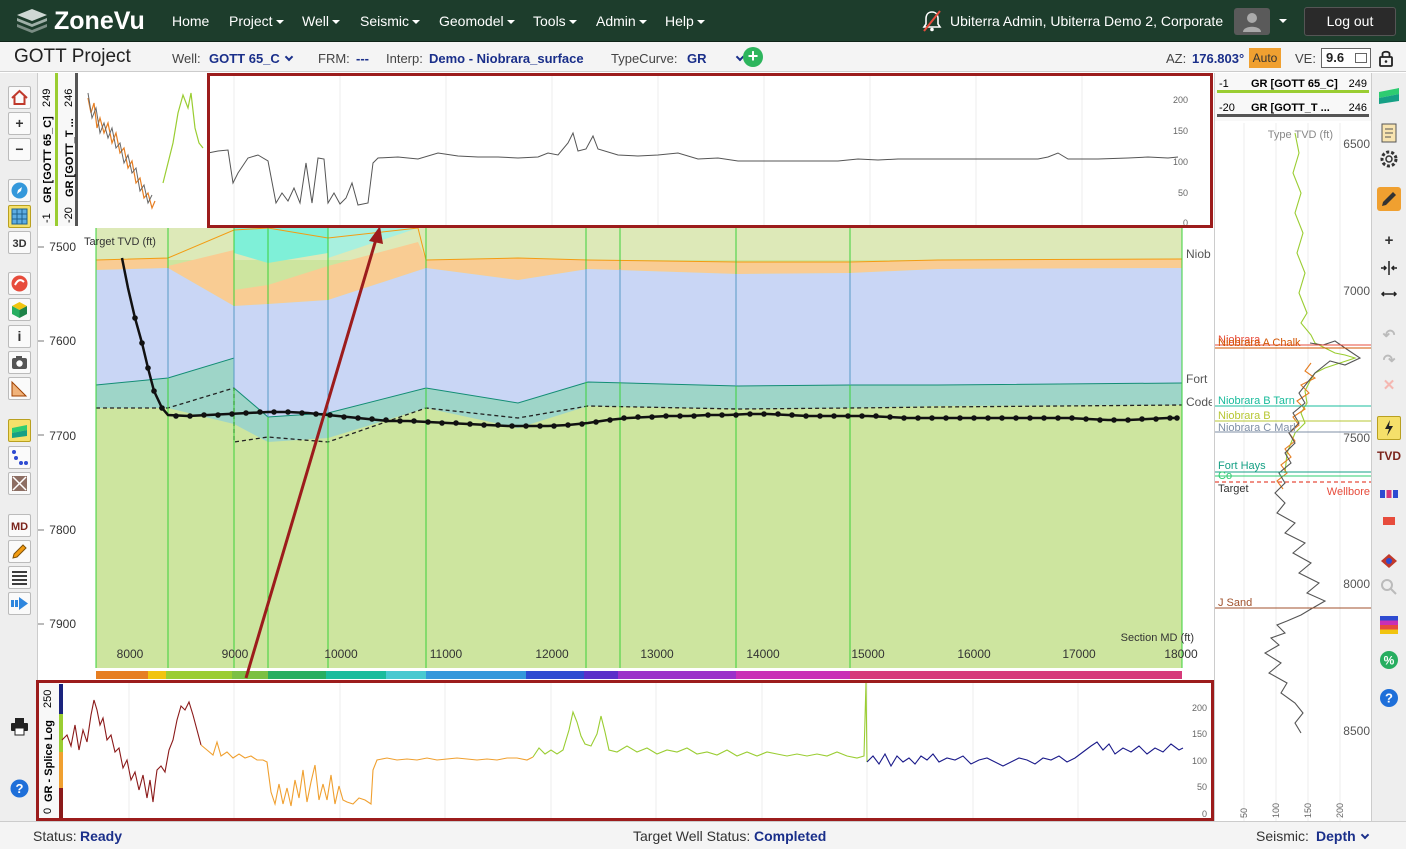 The image size is (1406, 849). What do you see at coordinates (86, 21) in the screenshot?
I see `app-logo: ZoneVu` at bounding box center [86, 21].